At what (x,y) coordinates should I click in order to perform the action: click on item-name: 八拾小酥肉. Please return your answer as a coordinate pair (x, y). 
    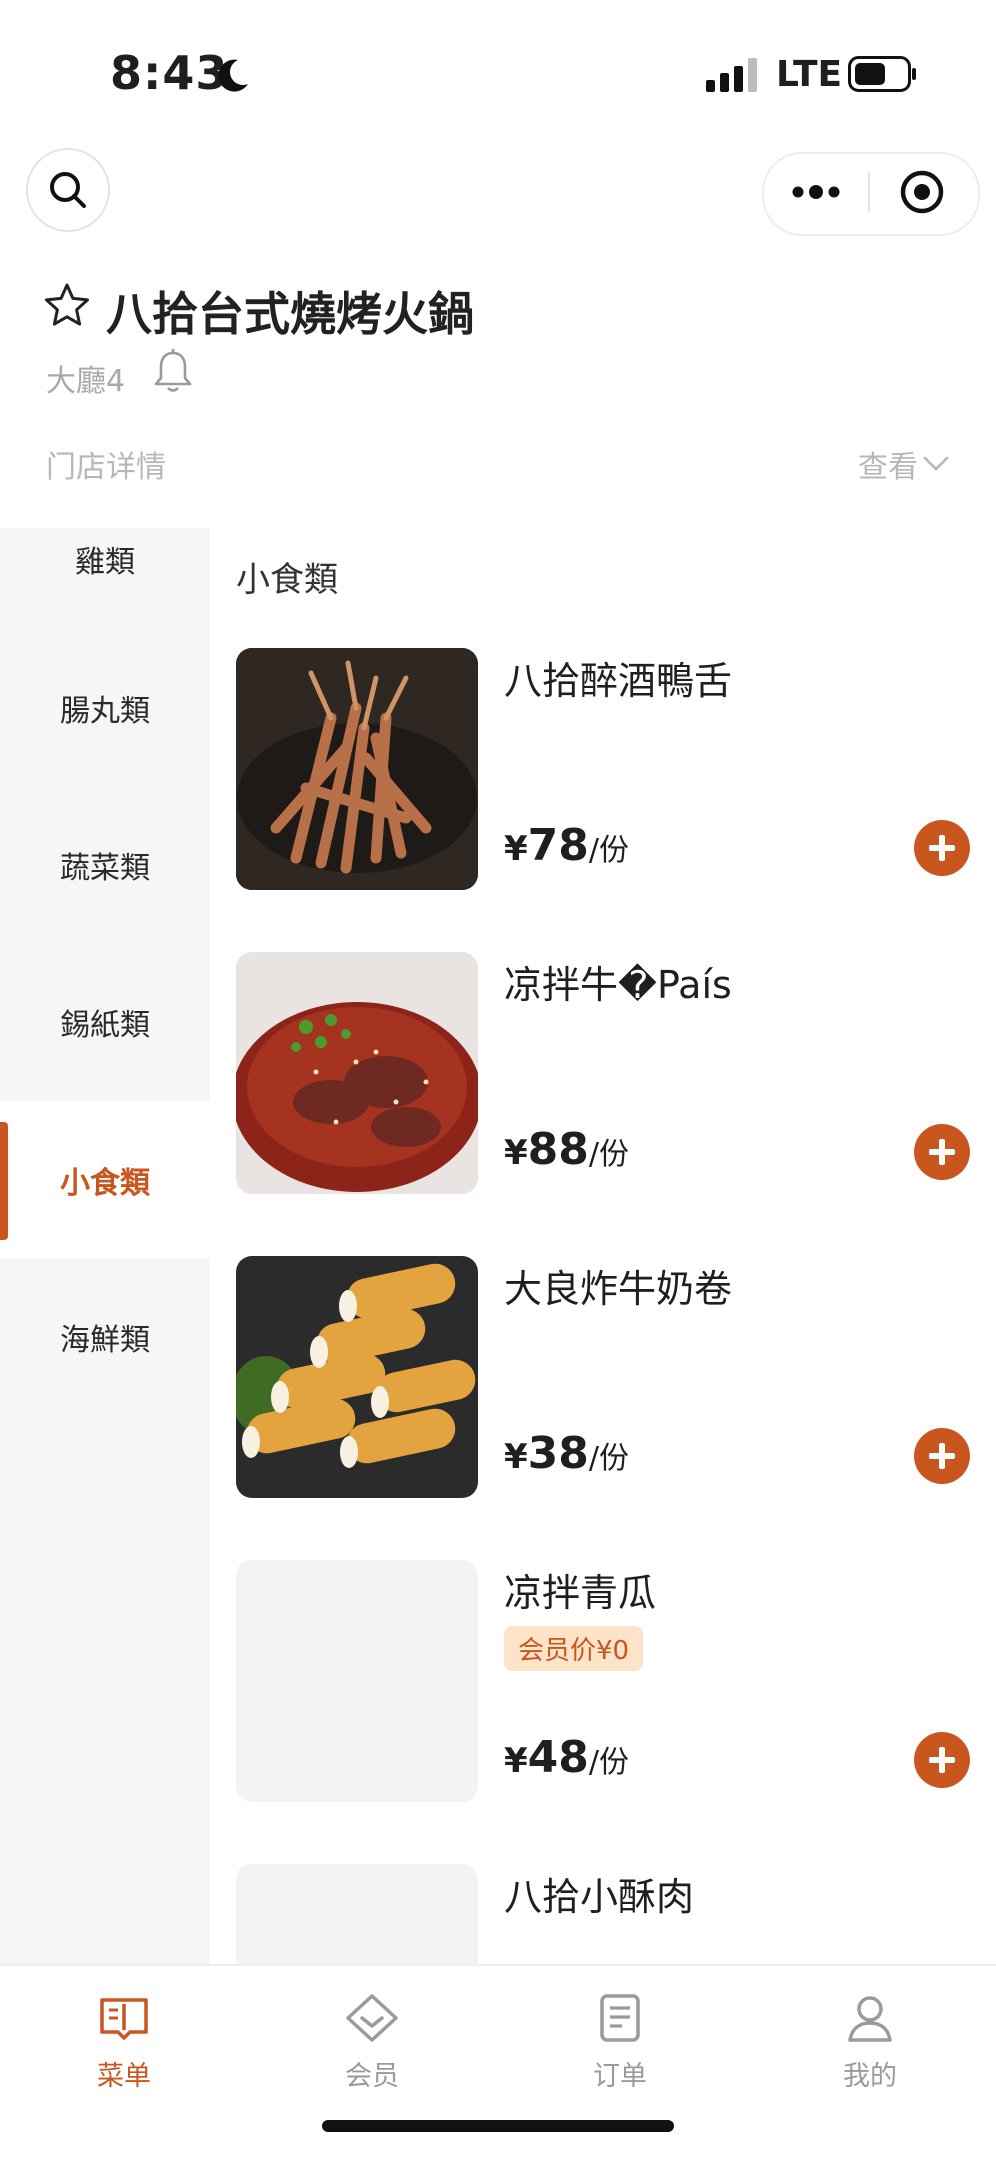
    Looking at the image, I should click on (599, 1897).